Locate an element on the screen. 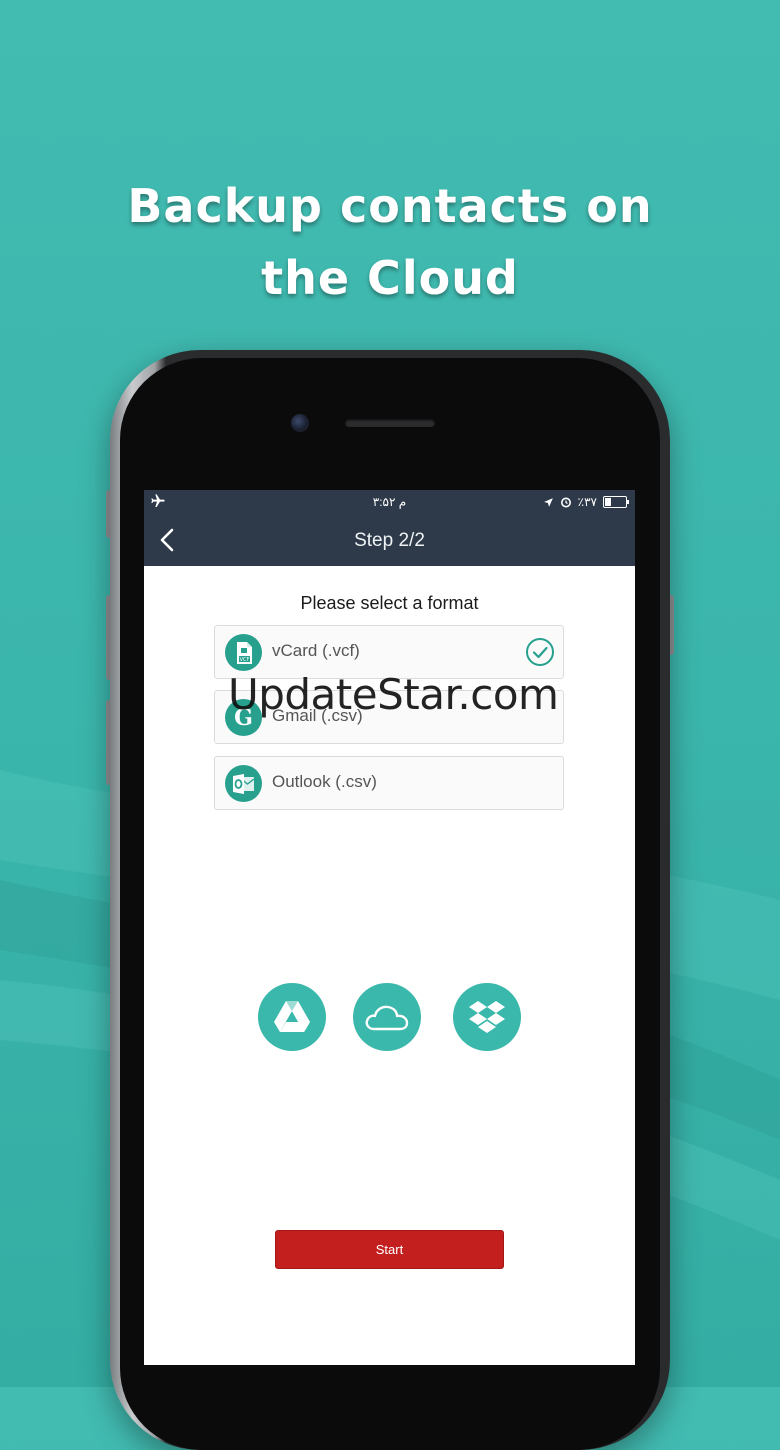 The image size is (780, 1450). battery-percent: ٪۳۷ is located at coordinates (587, 502).